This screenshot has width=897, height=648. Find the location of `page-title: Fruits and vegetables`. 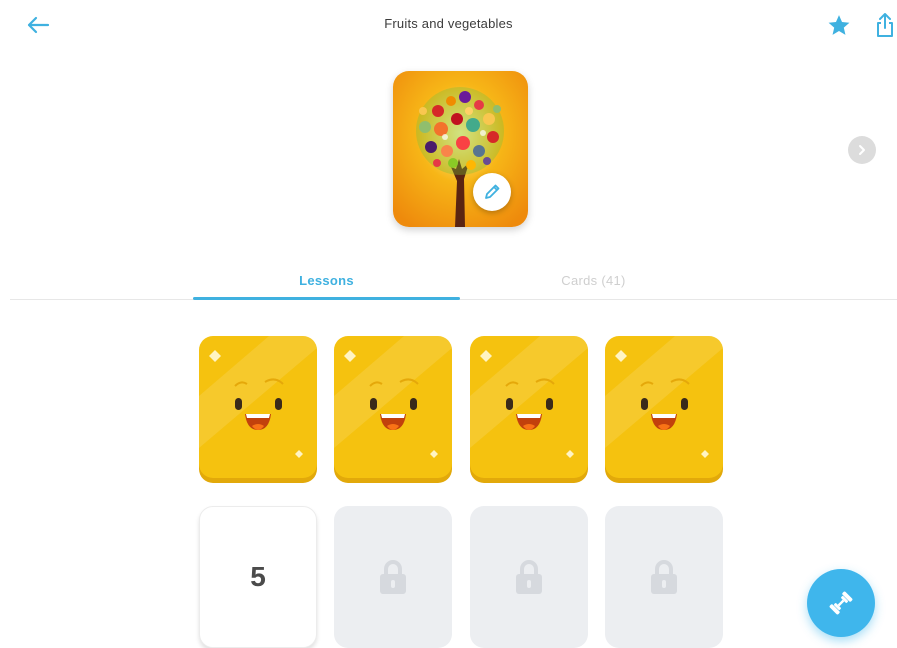

page-title: Fruits and vegetables is located at coordinates (448, 23).